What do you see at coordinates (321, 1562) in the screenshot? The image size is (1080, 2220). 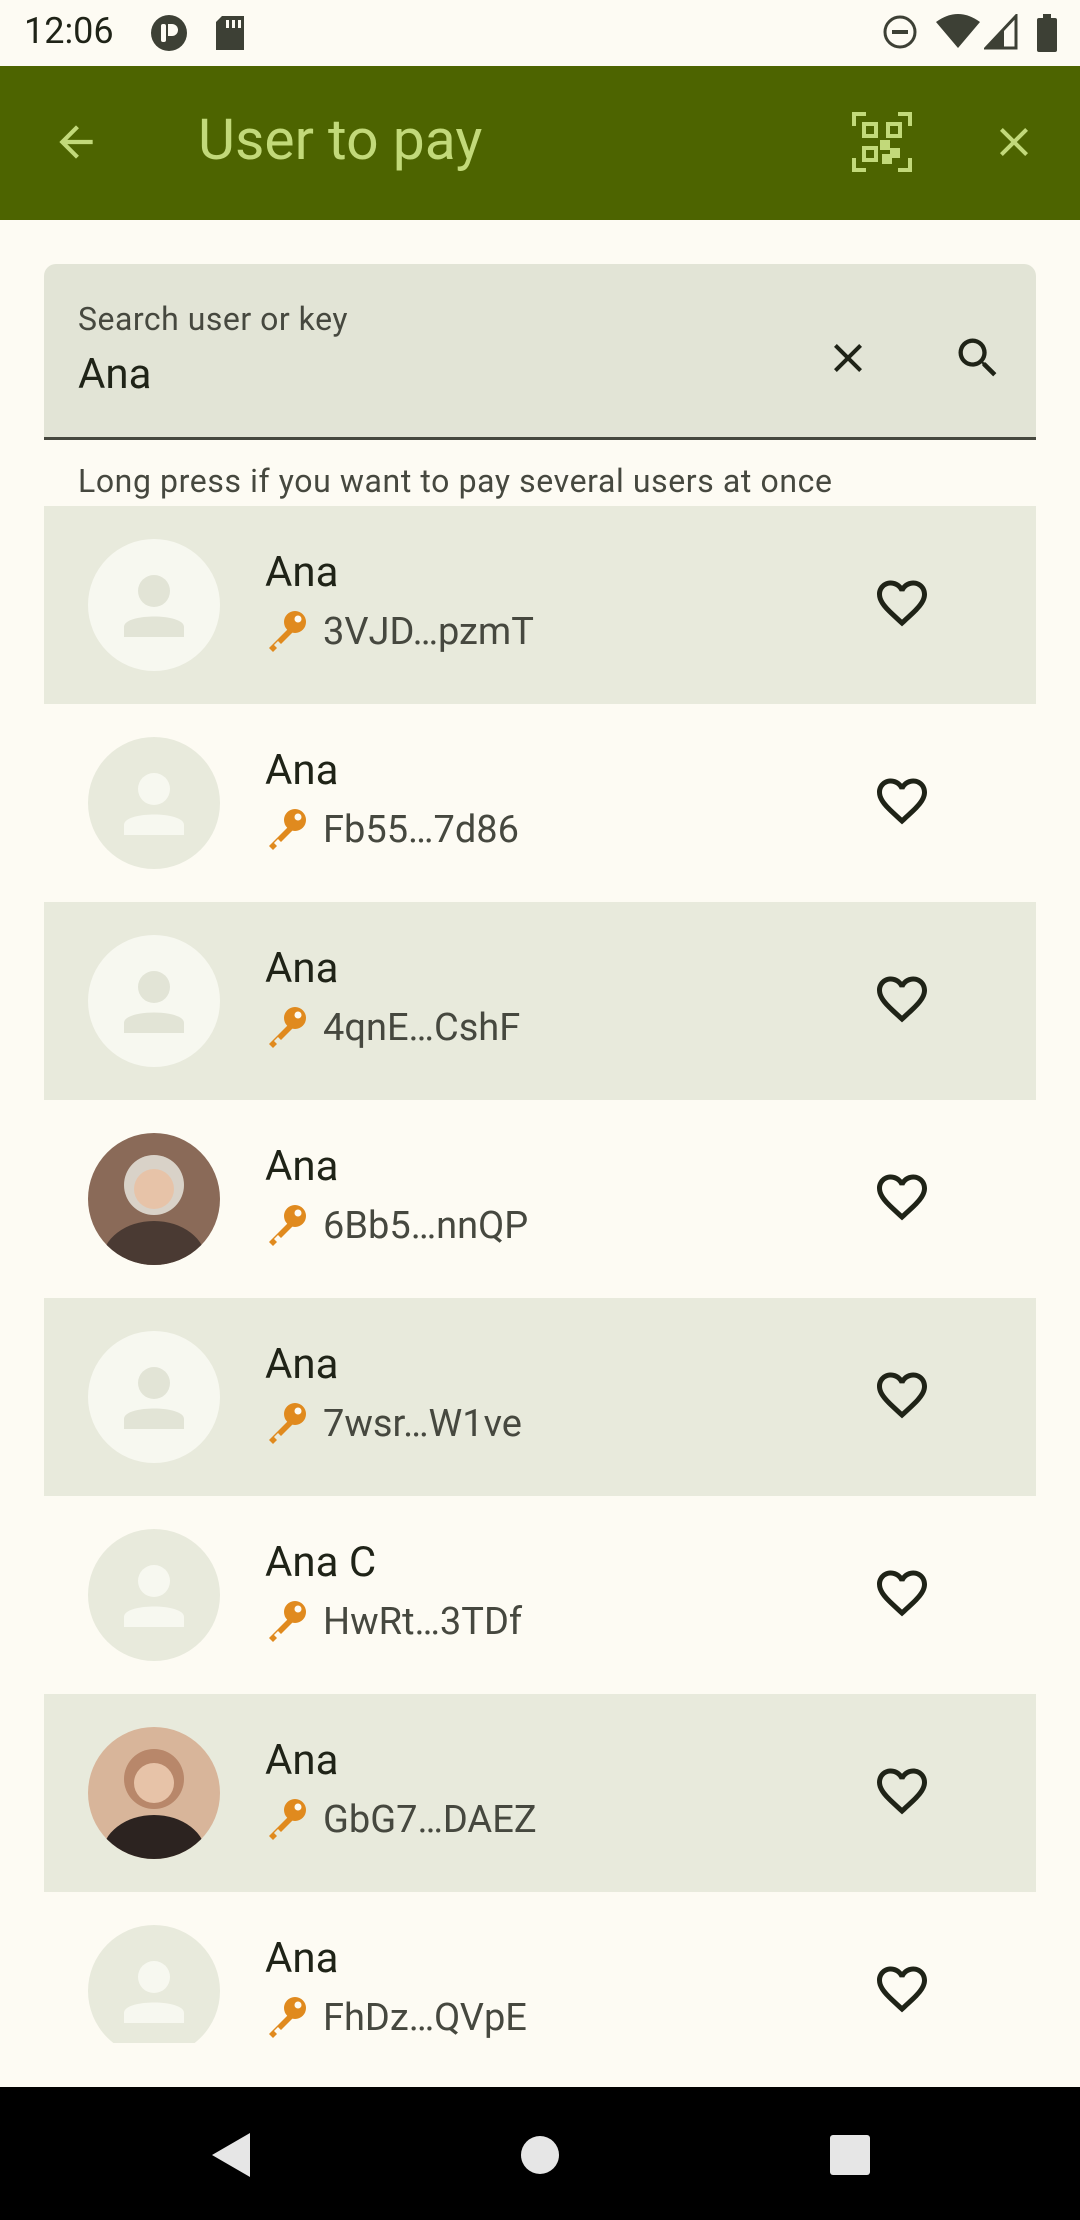 I see `user-name: Ana C` at bounding box center [321, 1562].